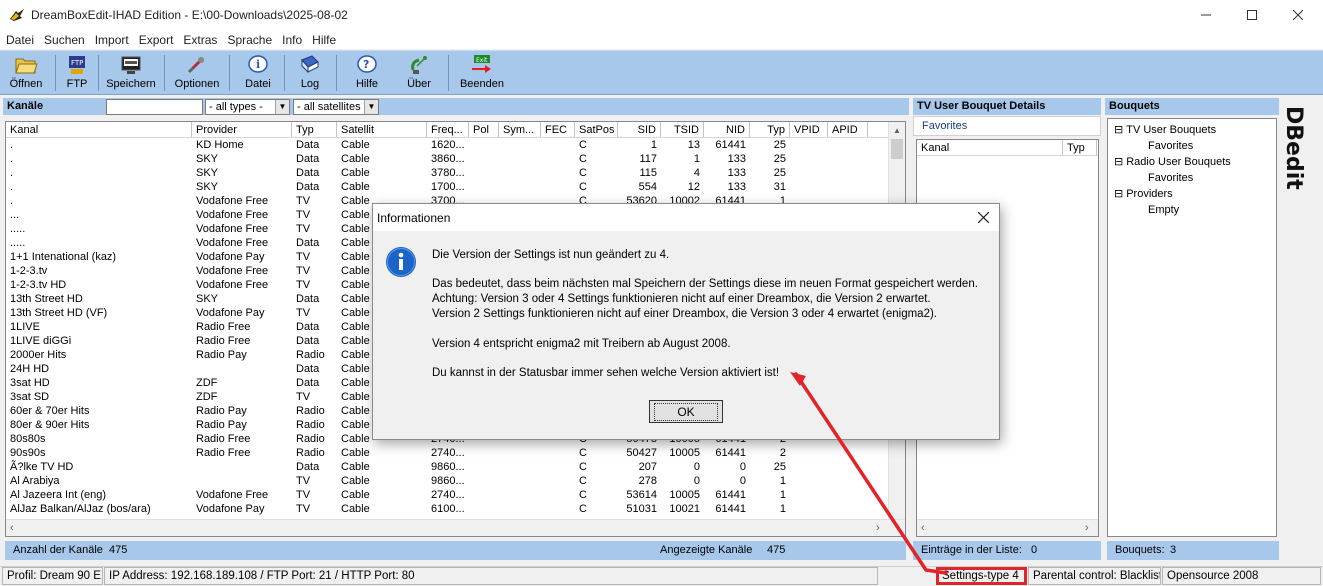  Describe the element at coordinates (382, 129) in the screenshot. I see `col-satellit: Satellit` at that location.